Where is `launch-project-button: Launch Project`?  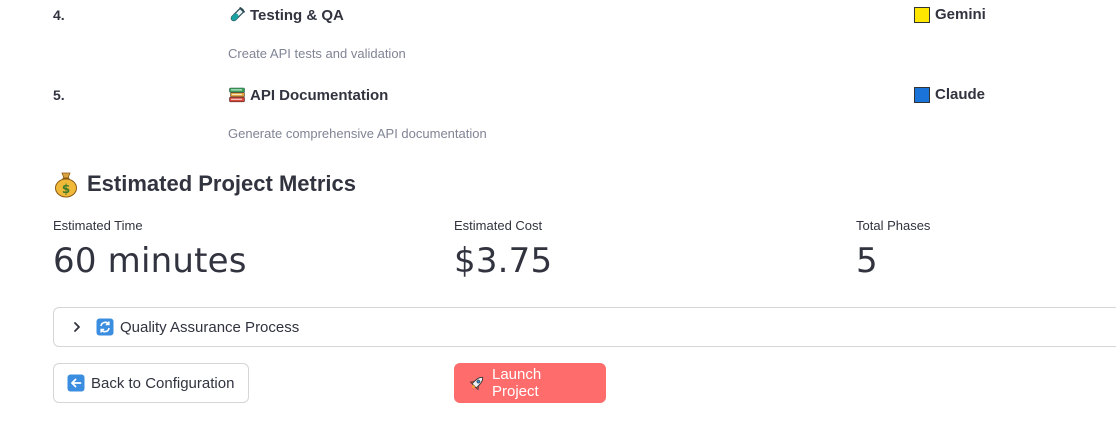 launch-project-button: Launch Project is located at coordinates (530, 383).